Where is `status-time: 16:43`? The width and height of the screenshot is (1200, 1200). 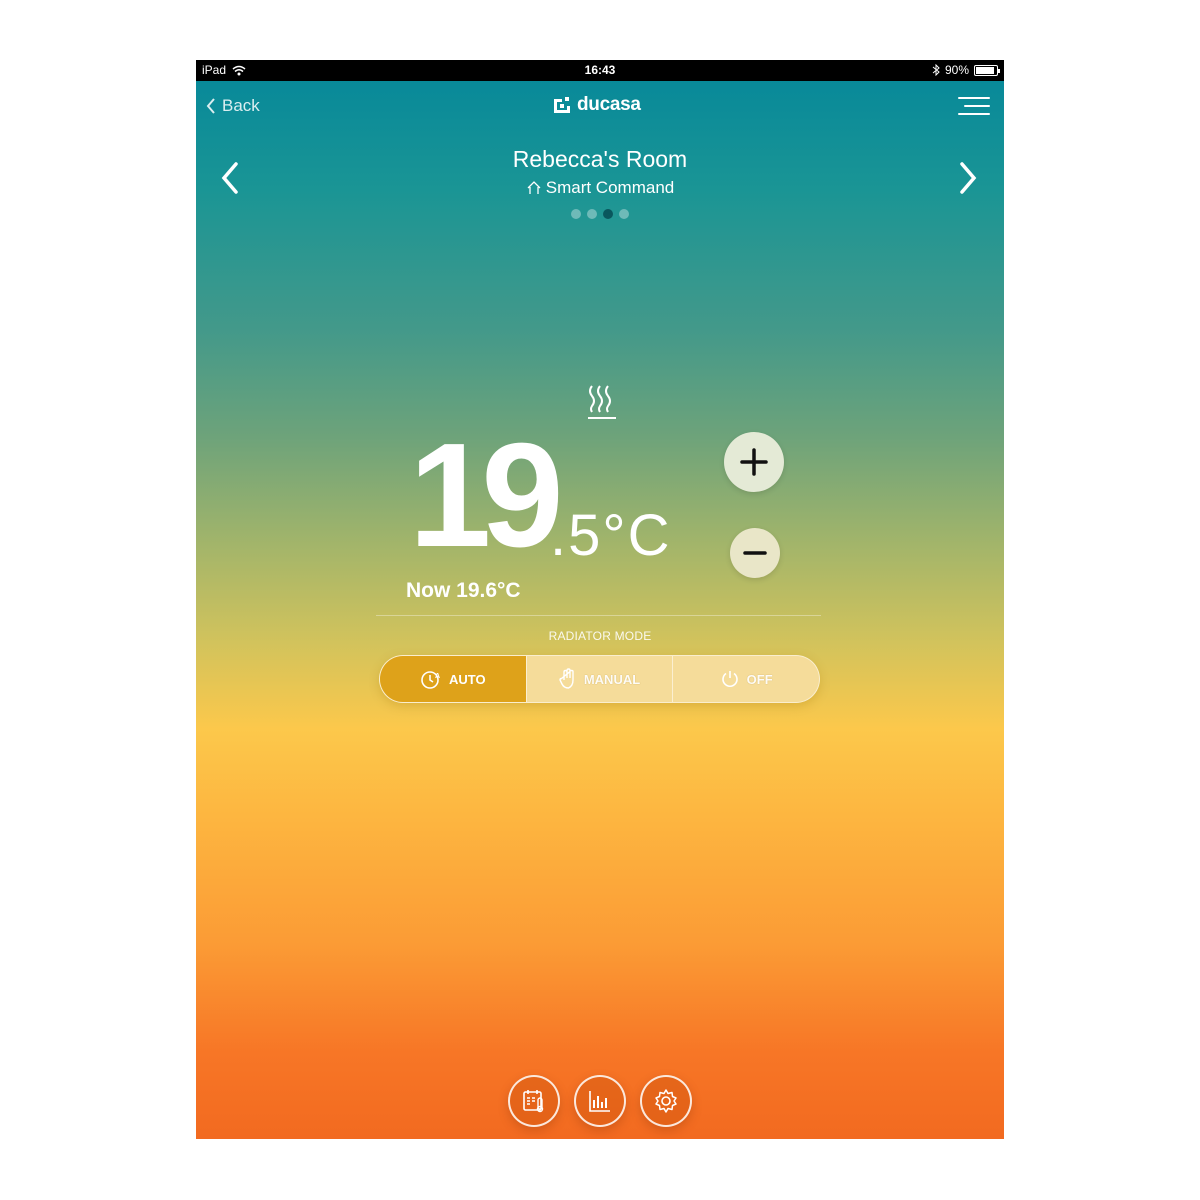
status-time: 16:43 is located at coordinates (600, 70).